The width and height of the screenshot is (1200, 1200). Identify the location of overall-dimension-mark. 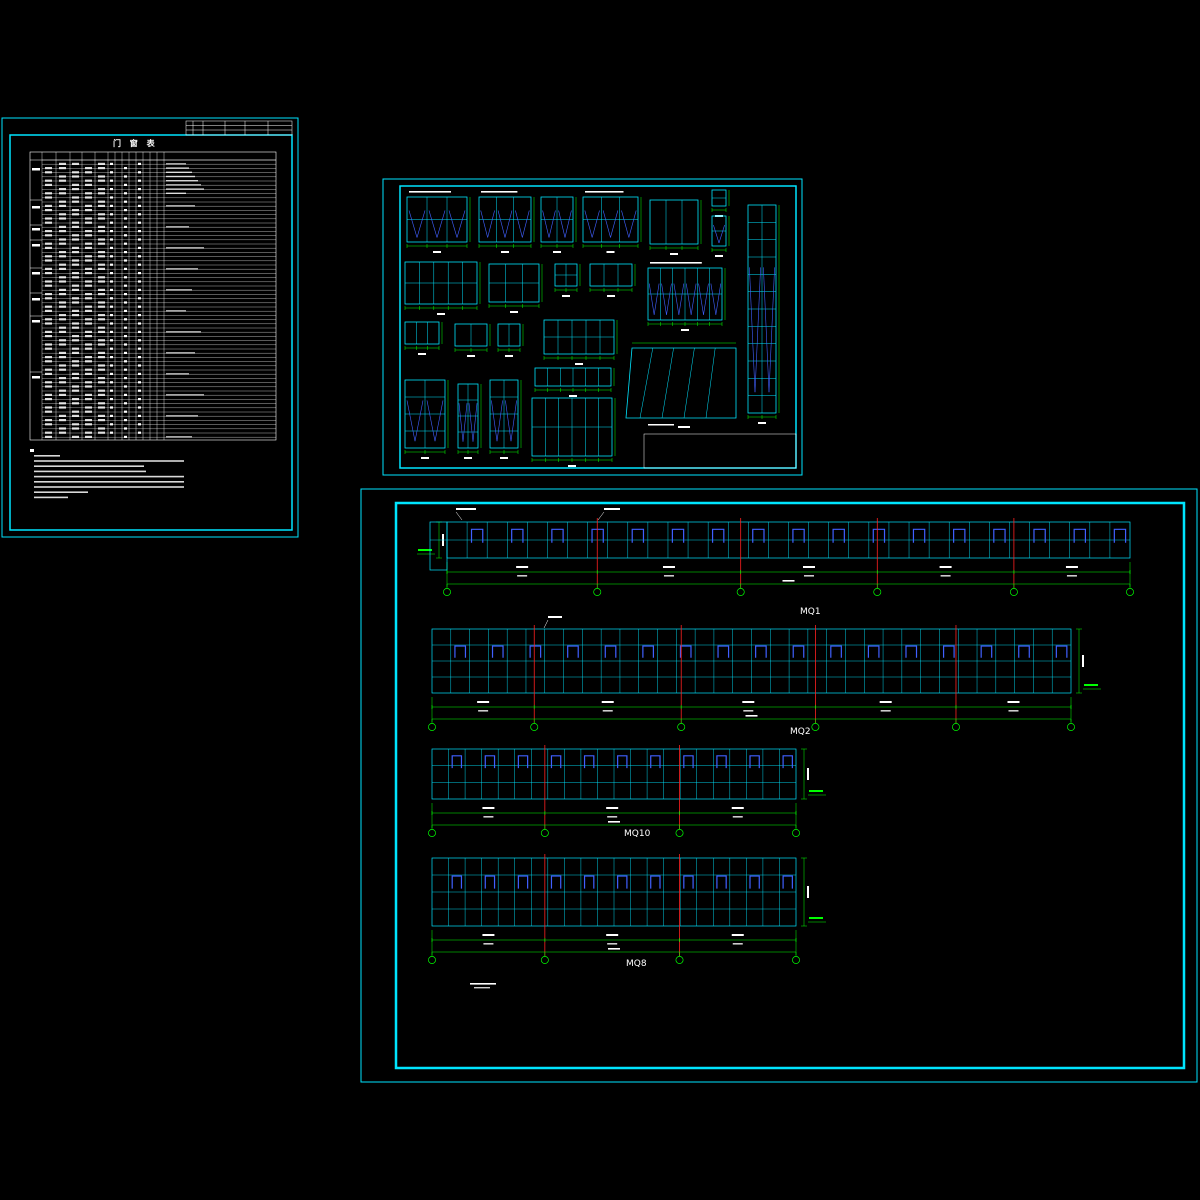
(614, 822).